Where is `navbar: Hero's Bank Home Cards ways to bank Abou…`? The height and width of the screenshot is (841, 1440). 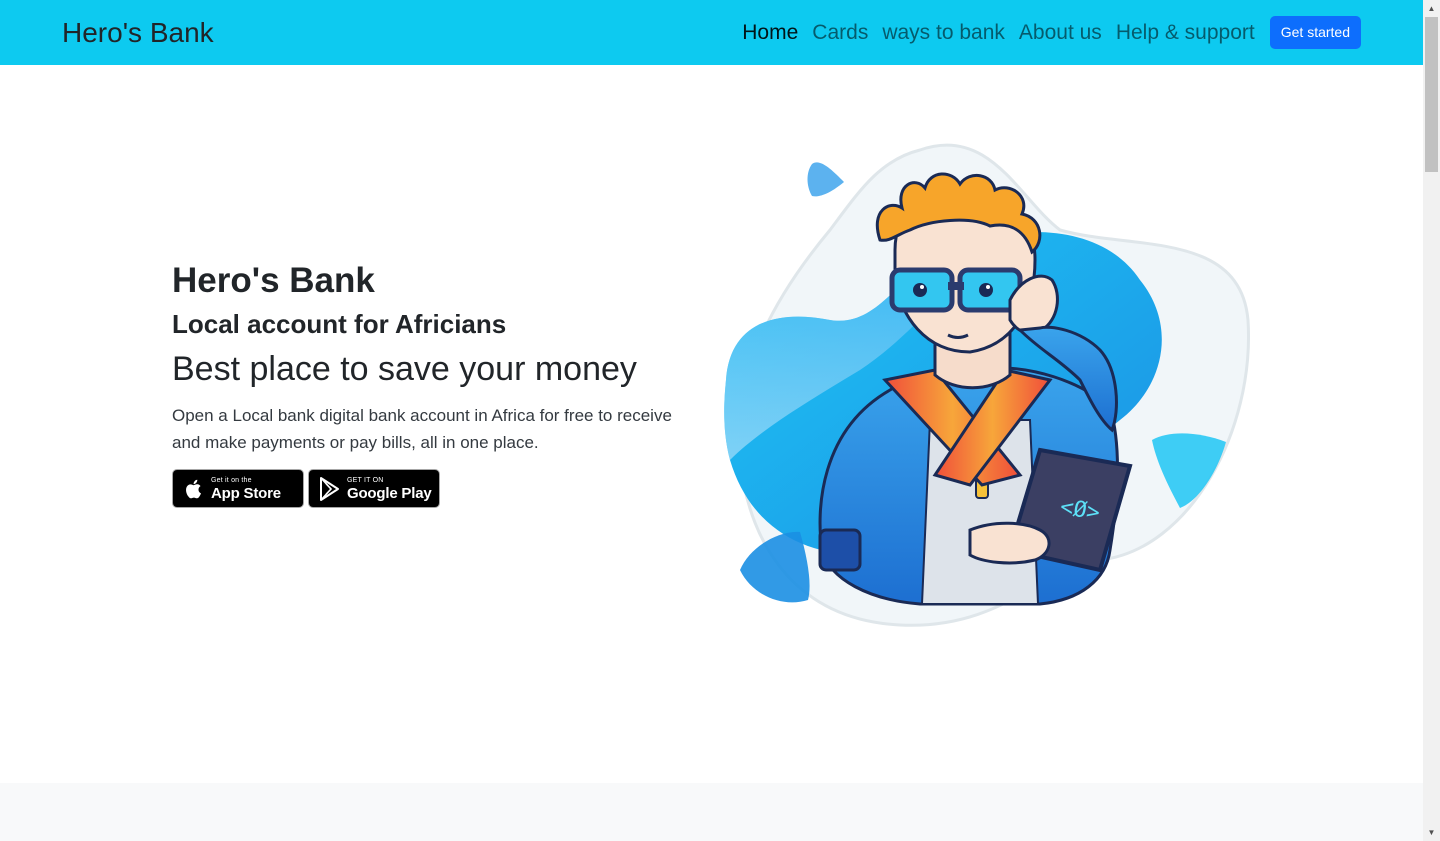 navbar: Hero's Bank Home Cards ways to bank Abou… is located at coordinates (711, 32).